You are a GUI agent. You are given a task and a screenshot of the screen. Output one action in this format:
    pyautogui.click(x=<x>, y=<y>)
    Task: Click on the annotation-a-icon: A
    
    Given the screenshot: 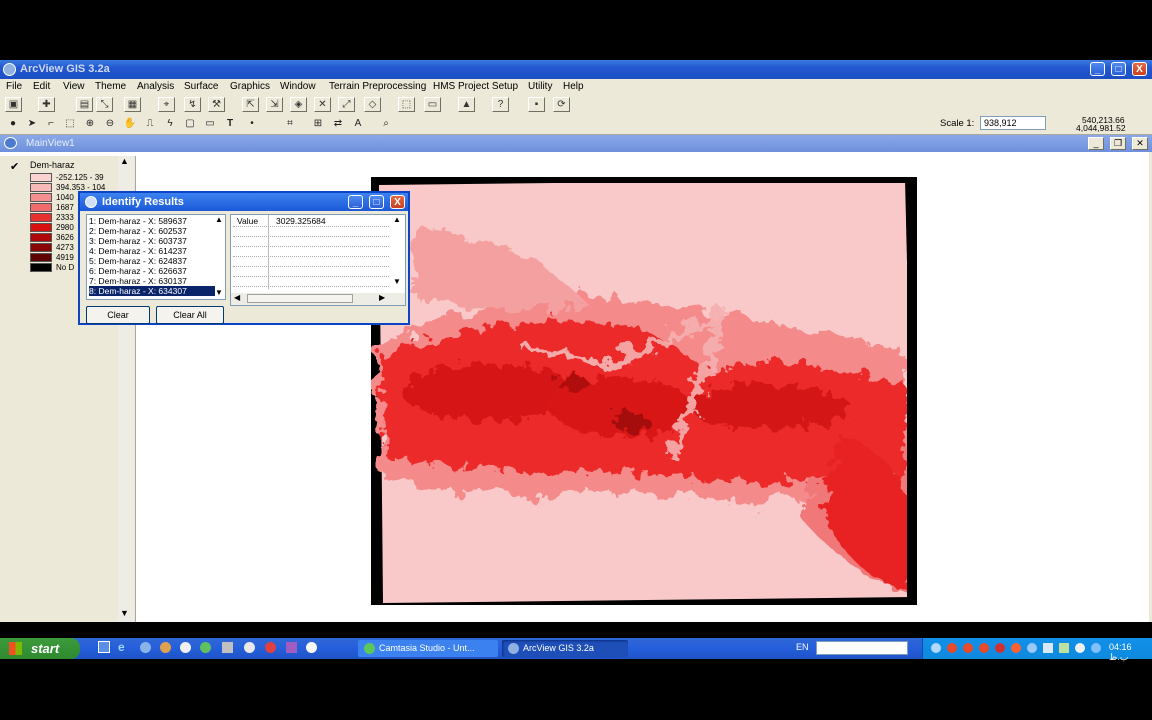 What is the action you would take?
    pyautogui.click(x=358, y=124)
    